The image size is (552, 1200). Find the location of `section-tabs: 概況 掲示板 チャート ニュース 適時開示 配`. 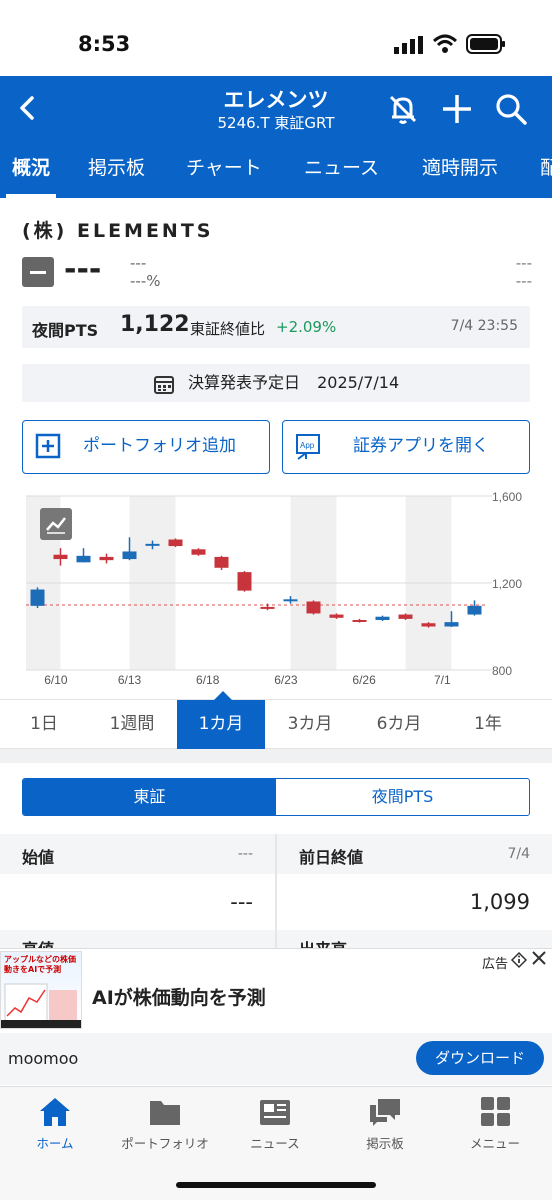

section-tabs: 概況 掲示板 チャート ニュース 適時開示 配 is located at coordinates (276, 173).